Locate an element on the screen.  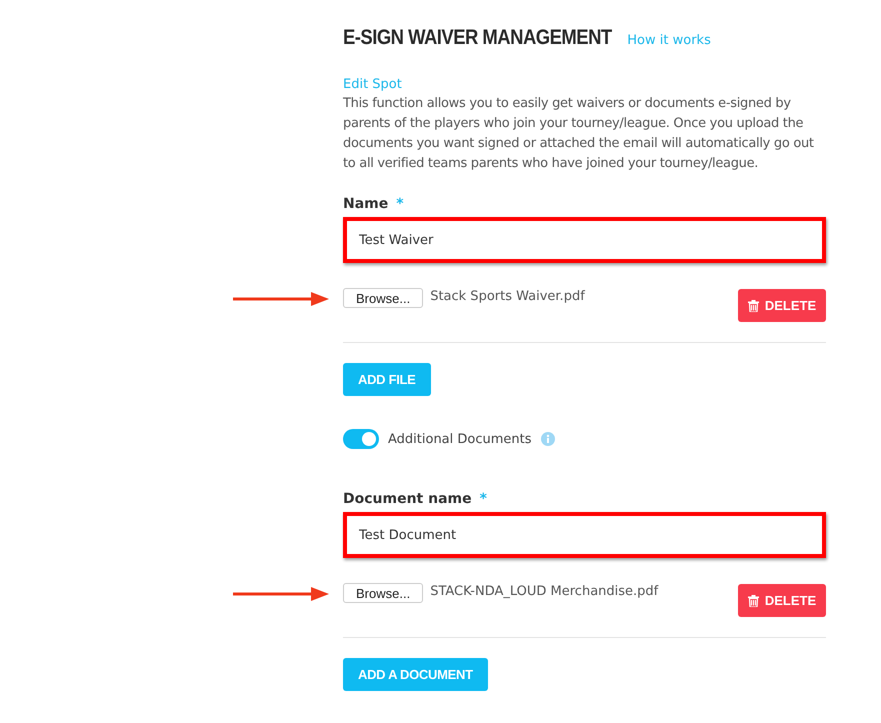
edit-spot-link: Edit Spot is located at coordinates (372, 84).